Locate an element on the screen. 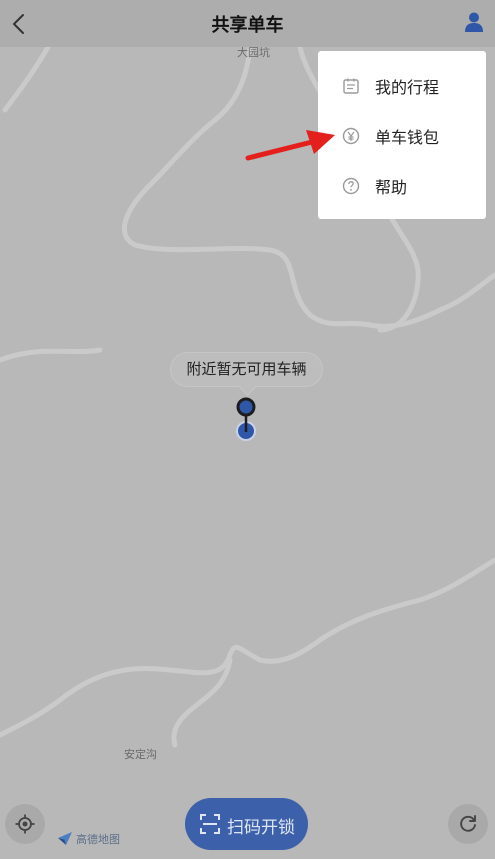  scan-unlock-button: 扫码开锁 is located at coordinates (246, 824).